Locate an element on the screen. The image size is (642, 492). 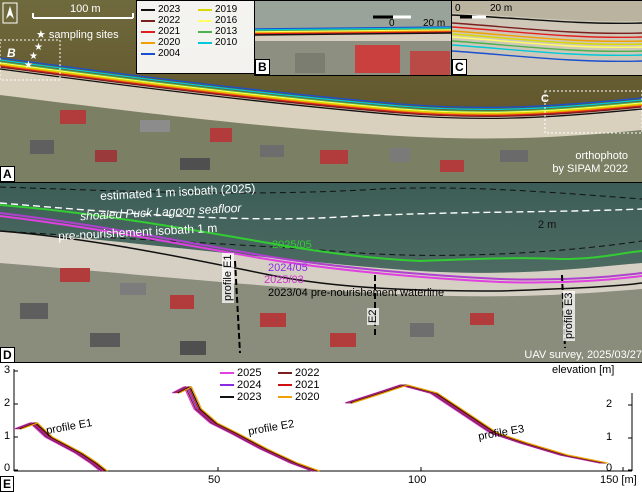
shoreline-legend-label: 2004 is located at coordinates (169, 53).